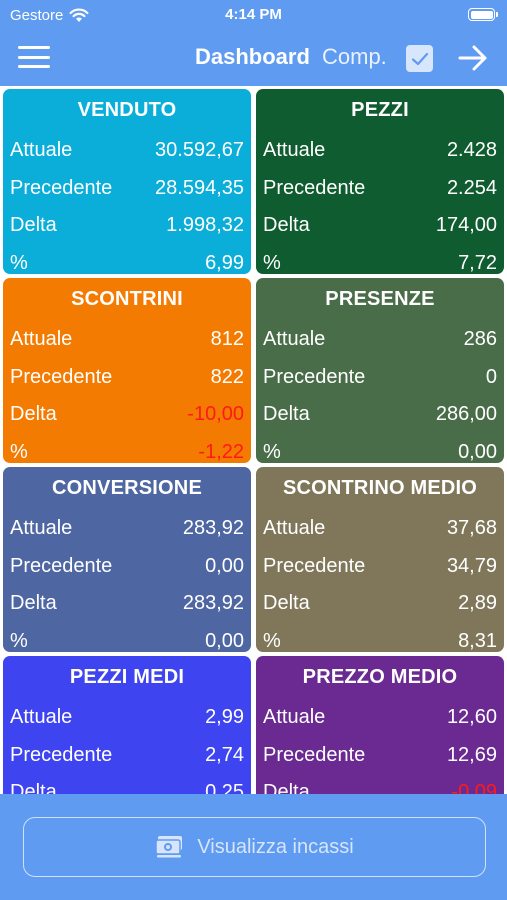 The width and height of the screenshot is (507, 900). I want to click on view-receipts-button: Visualizza incassi, so click(254, 847).